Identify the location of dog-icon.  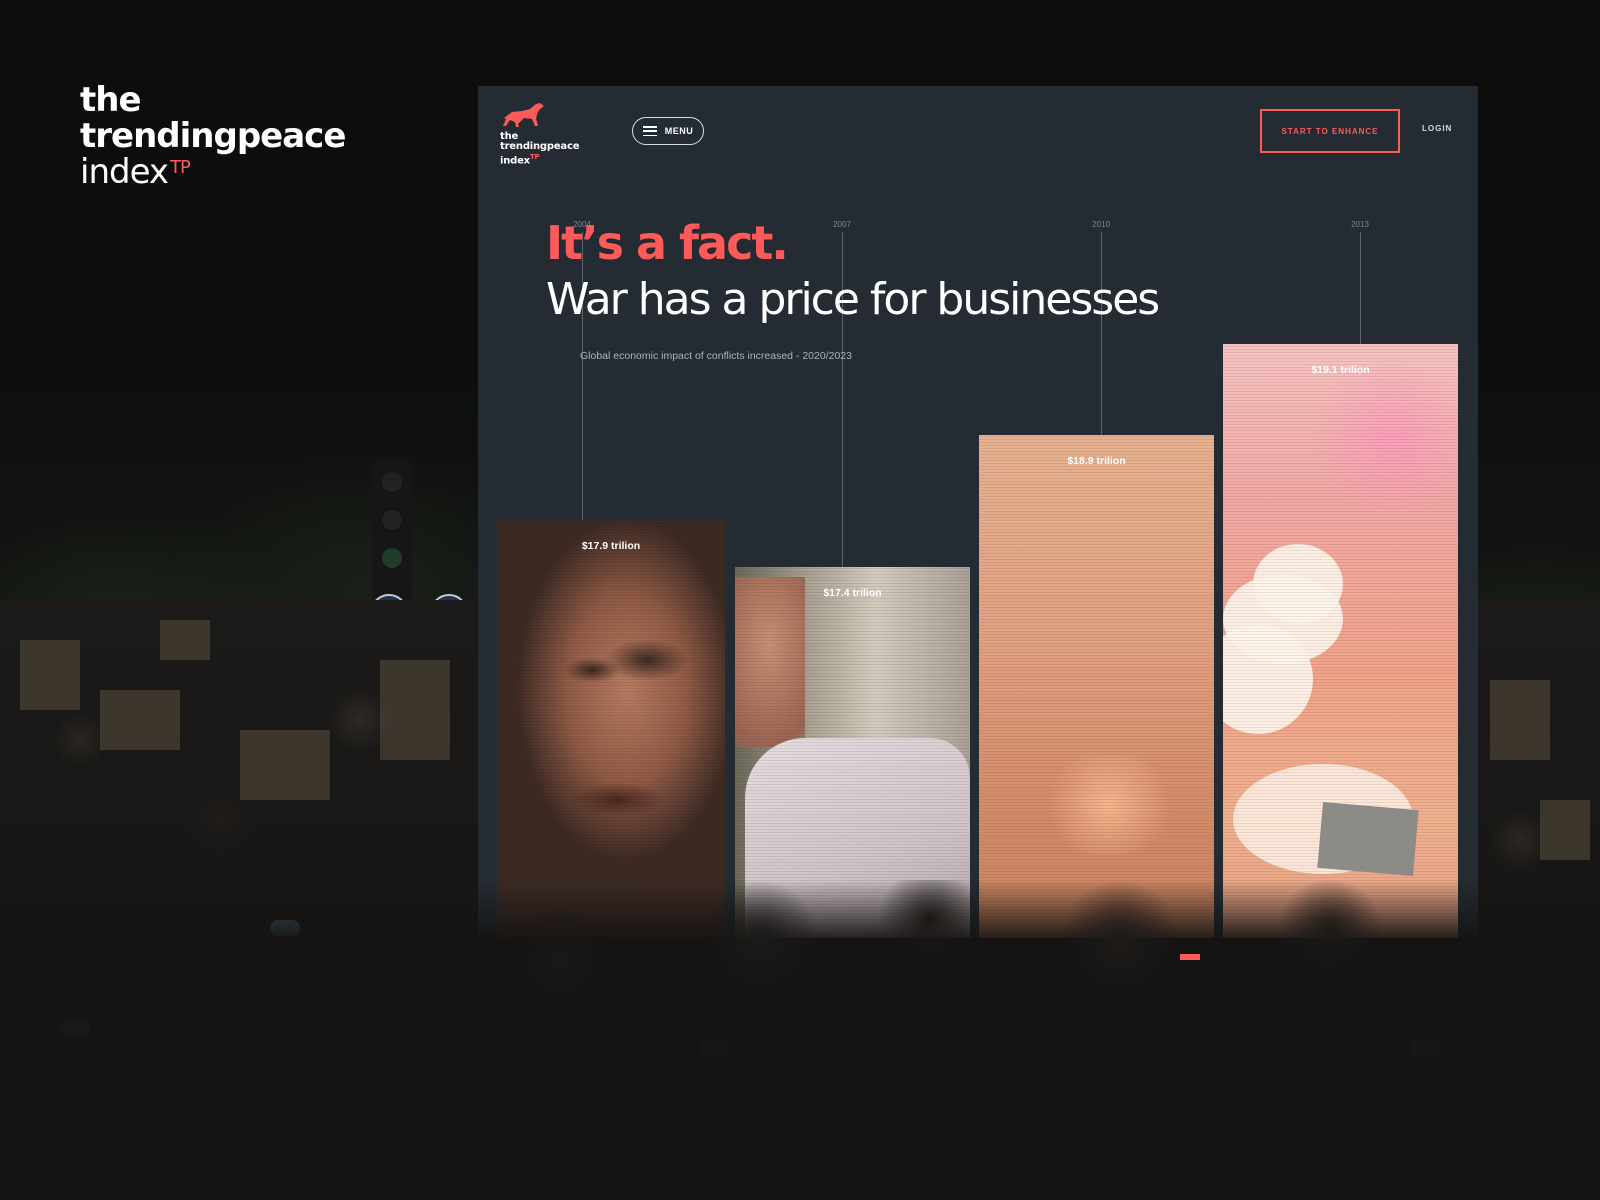
(523, 115).